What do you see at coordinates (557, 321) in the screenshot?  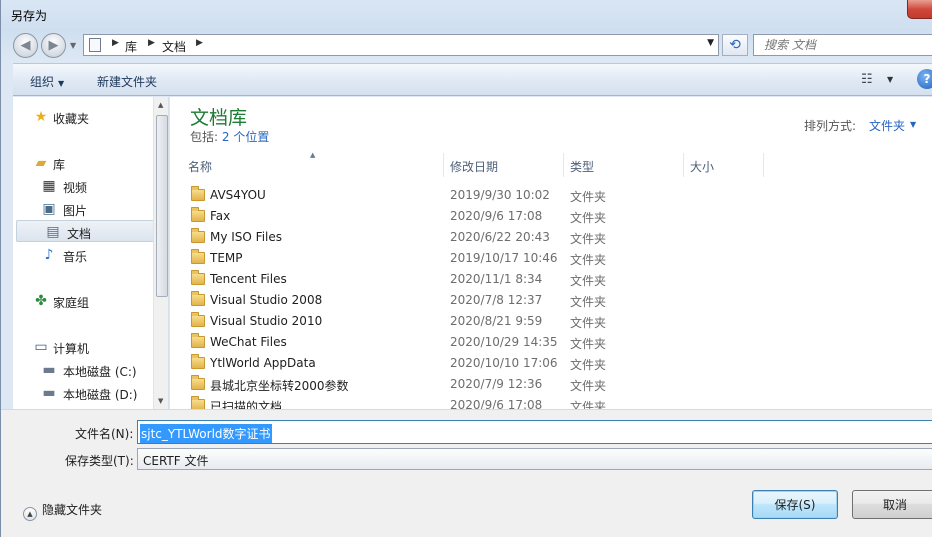 I see `list-item: Visual Studio 2010 2020/8/21 9:59 文件夹` at bounding box center [557, 321].